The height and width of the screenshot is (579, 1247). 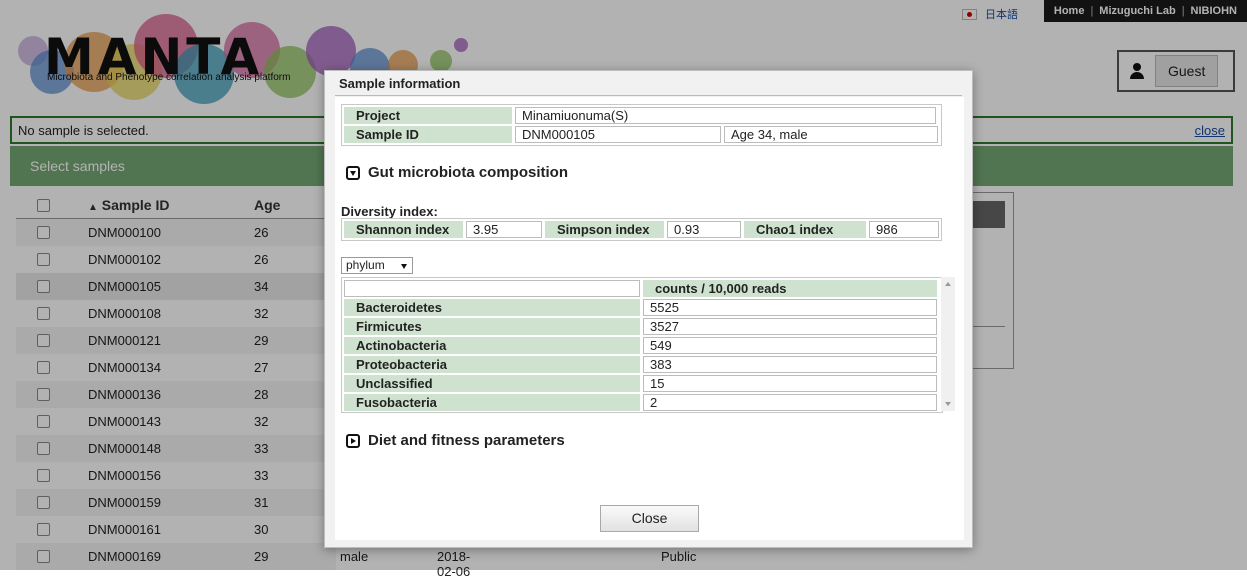 What do you see at coordinates (400, 83) in the screenshot?
I see `dialog-title: Sample information` at bounding box center [400, 83].